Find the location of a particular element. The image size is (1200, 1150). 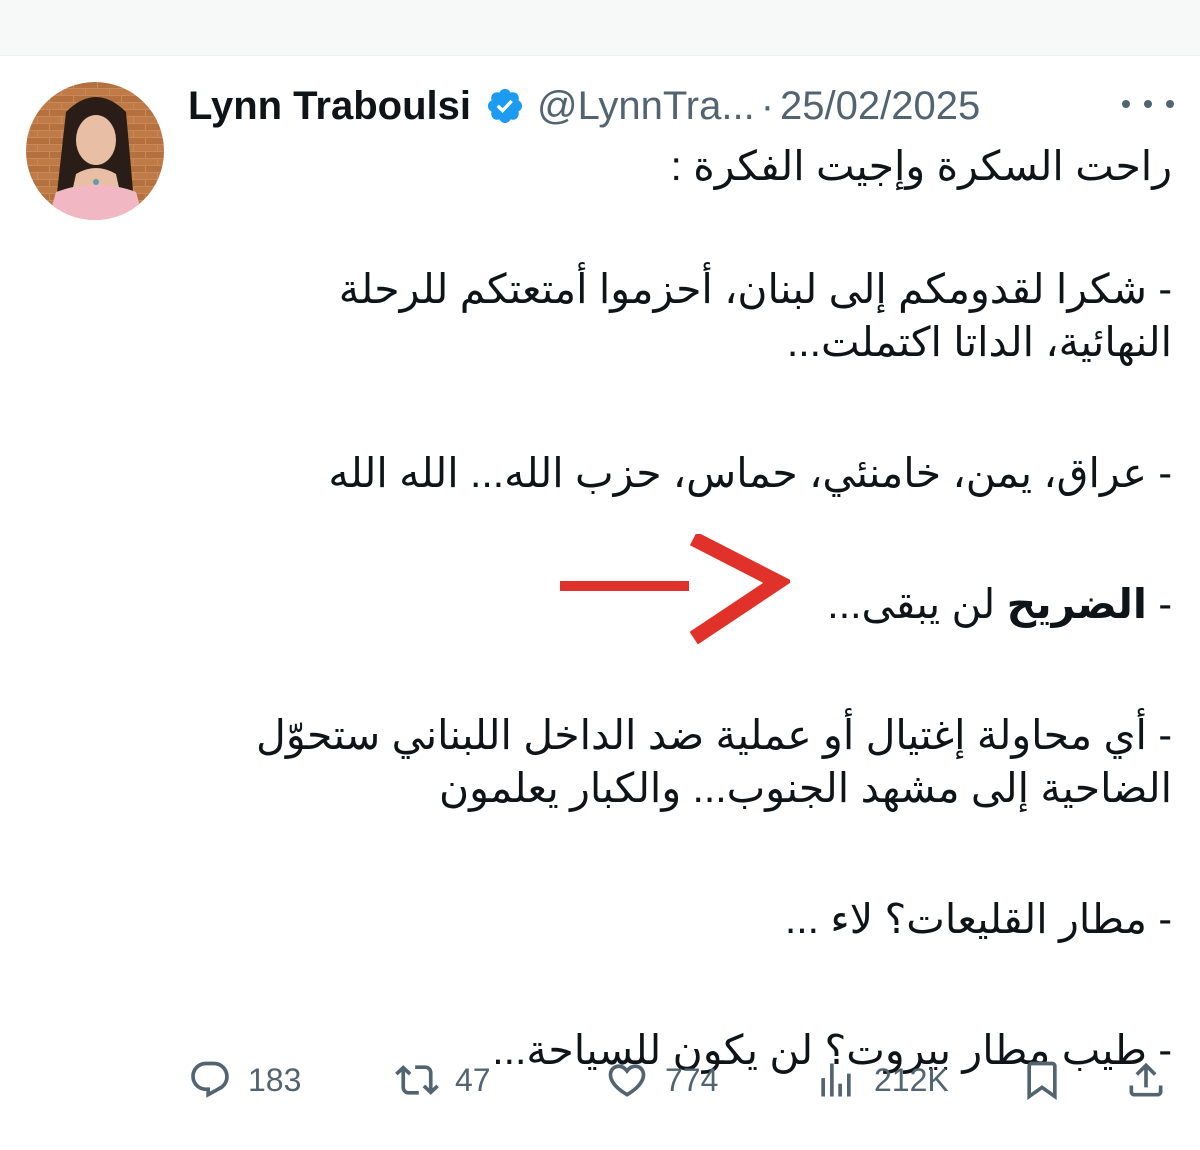

line-prefix: - is located at coordinates (1159, 604).